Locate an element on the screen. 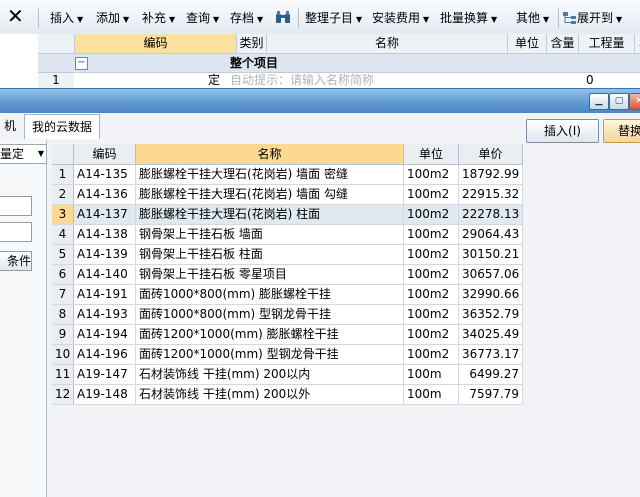 The image size is (640, 497). grid-header: 编码 名称 单位 单价 is located at coordinates (287, 154).